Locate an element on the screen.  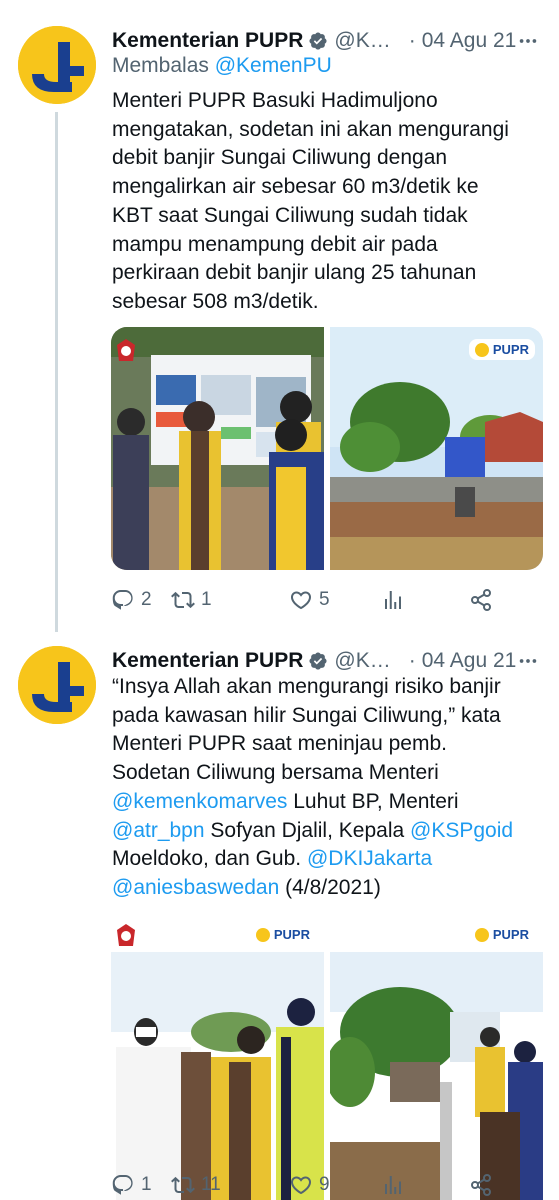
meeting-photo is located at coordinates (217, 448).